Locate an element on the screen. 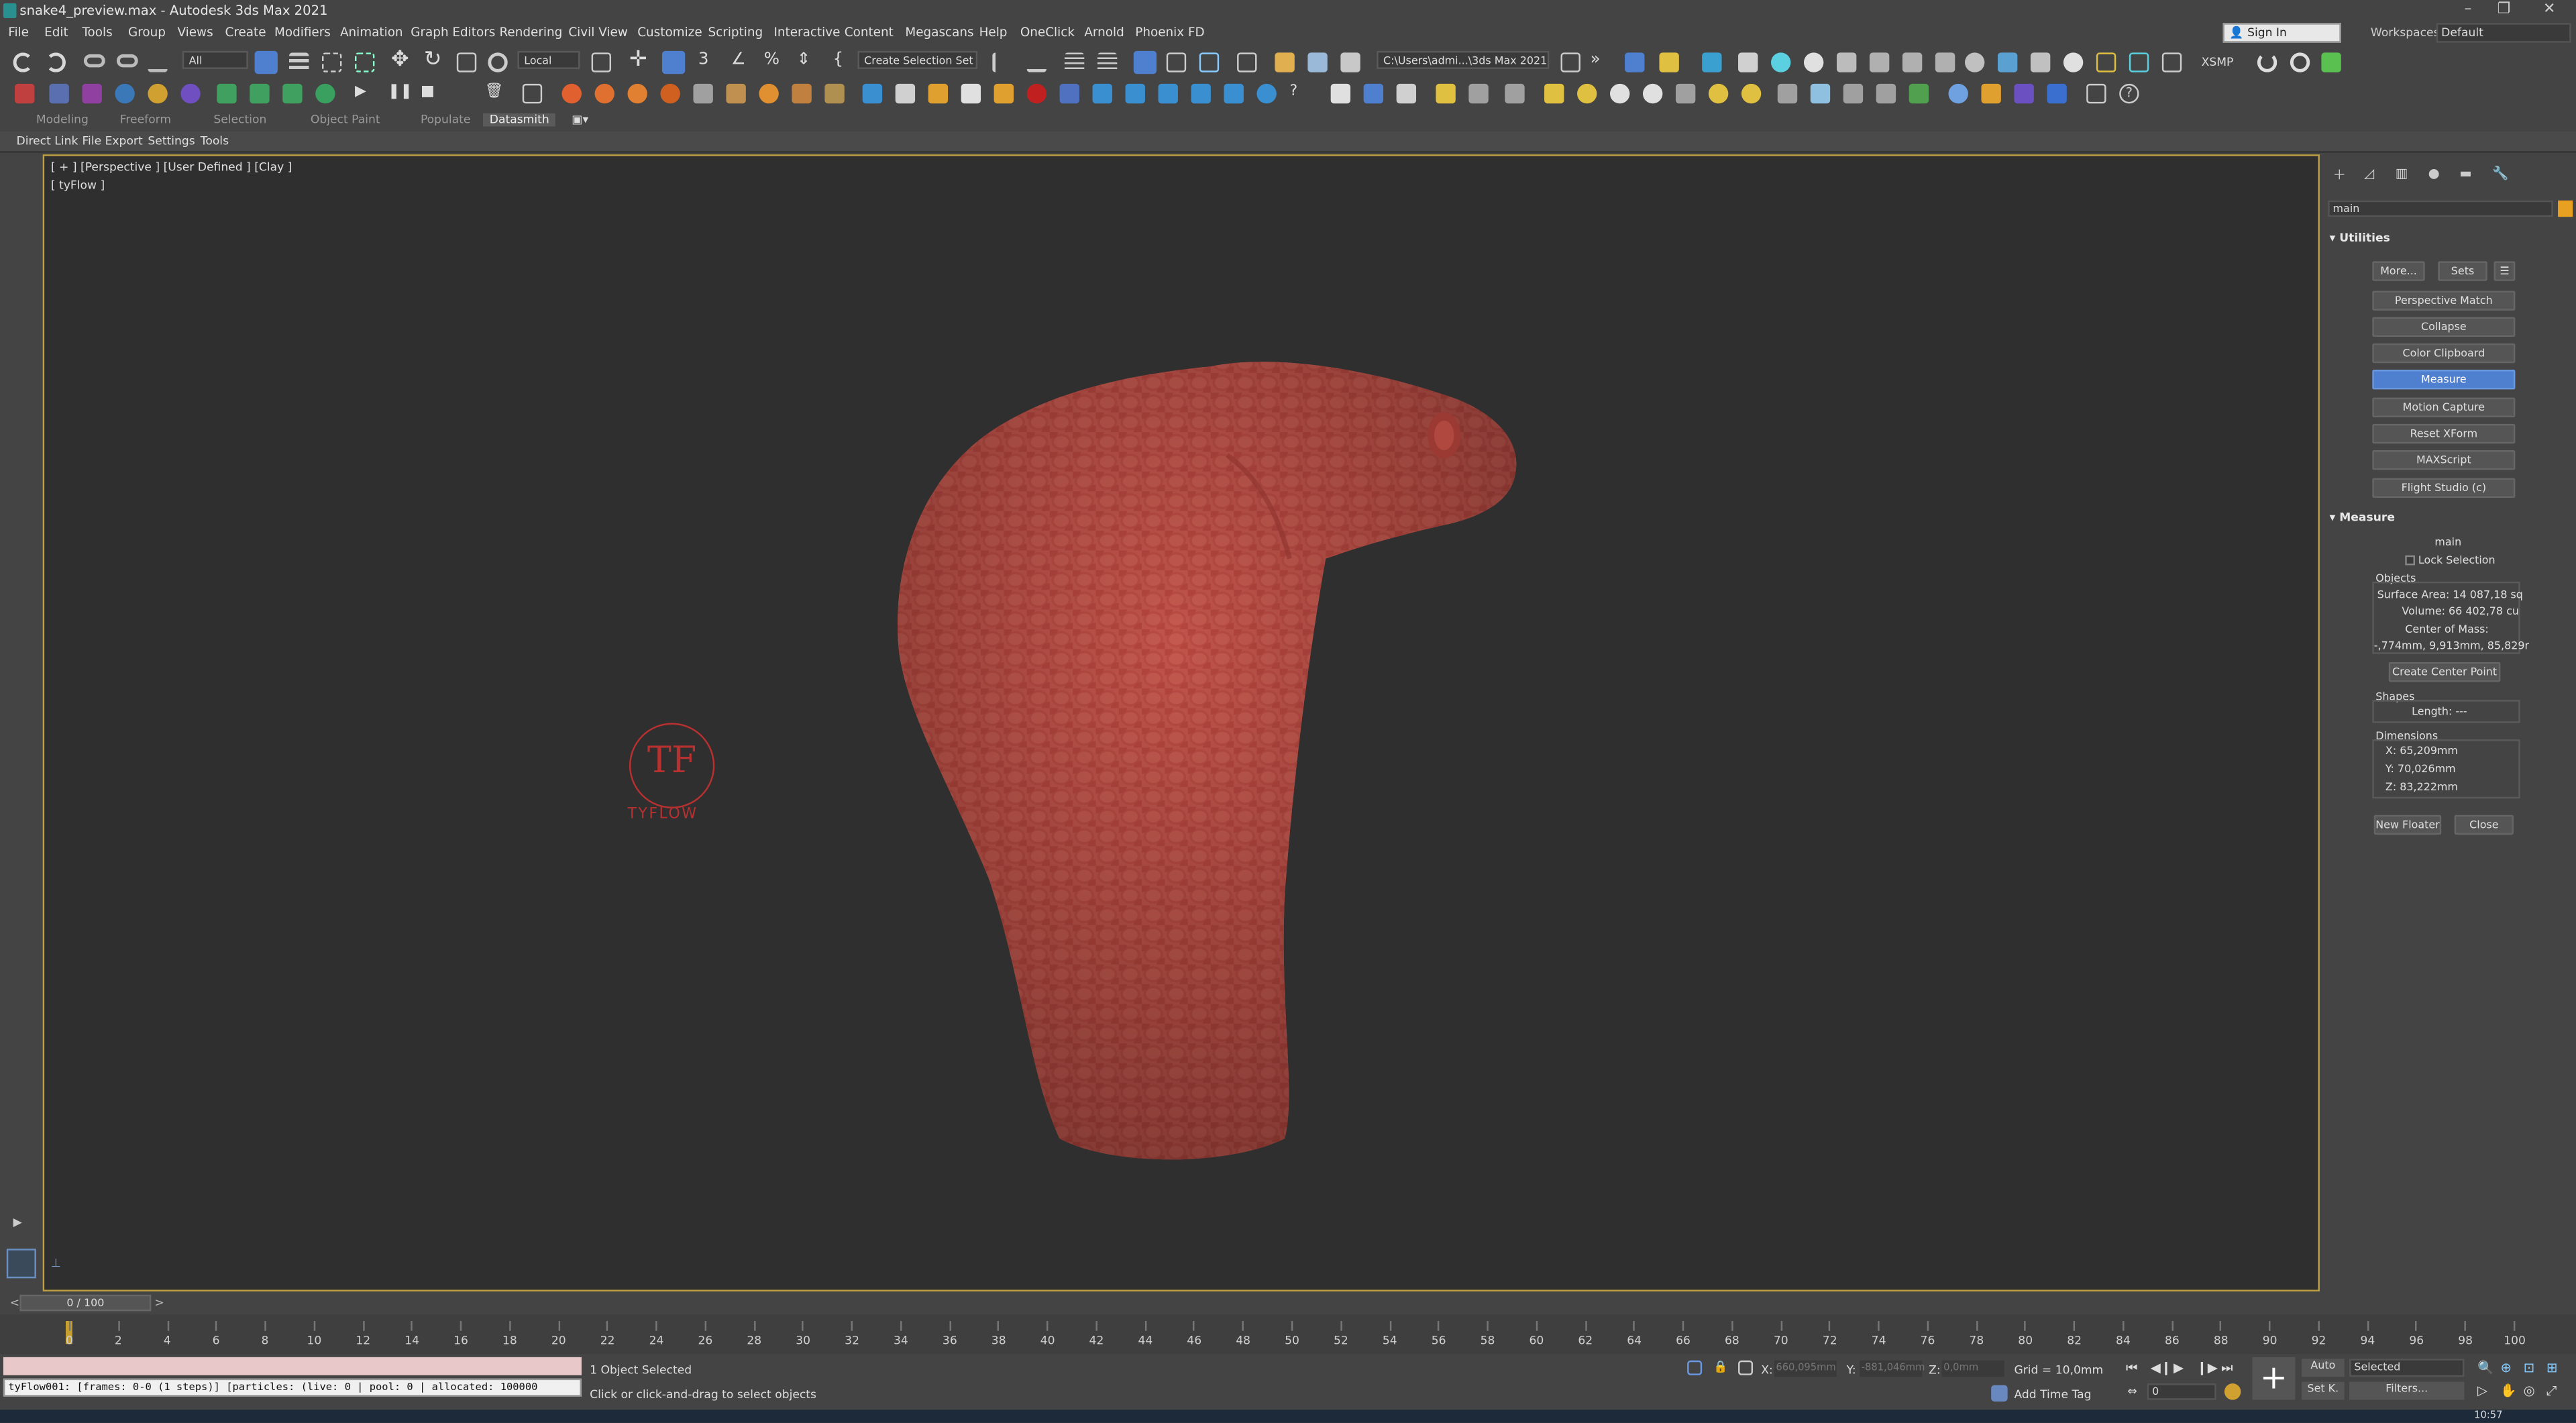  render-setup-icon is located at coordinates (1285, 62).